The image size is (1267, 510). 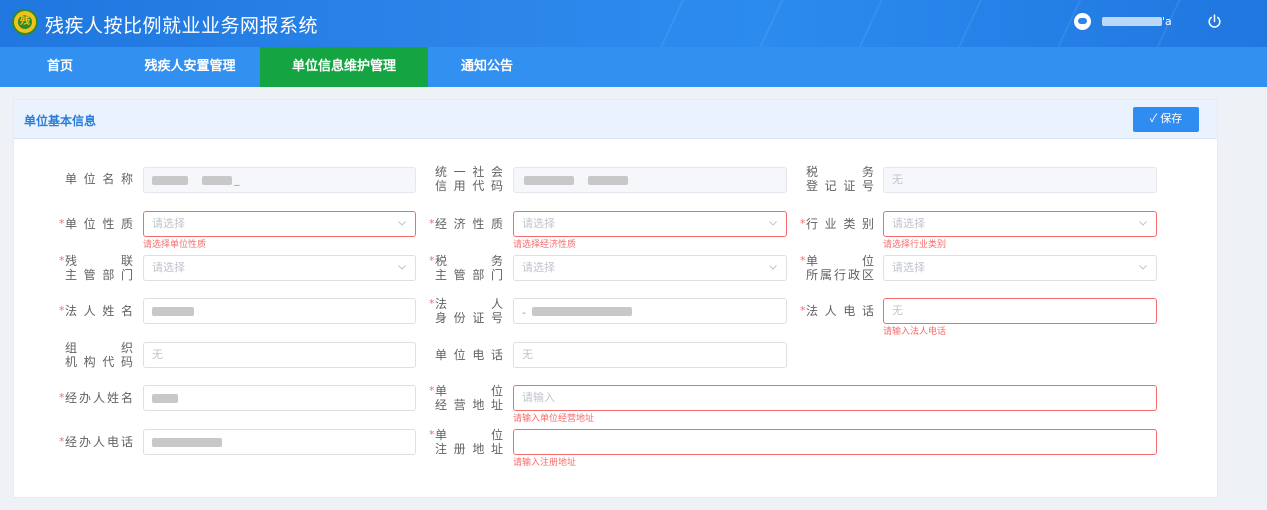 I want to click on credit-code-value, so click(x=549, y=180).